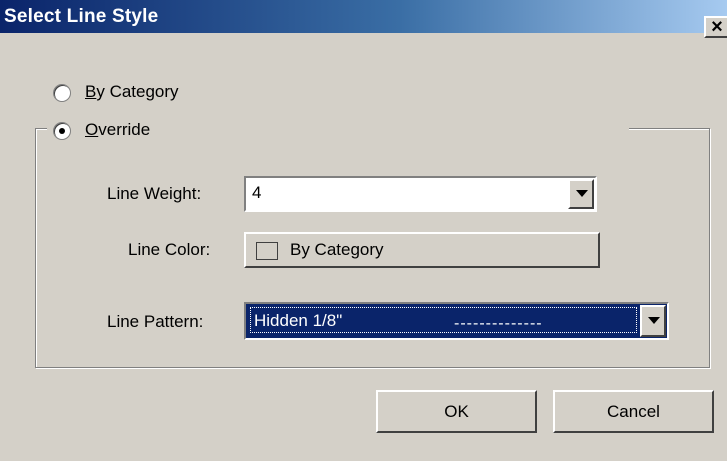 This screenshot has height=461, width=727. Describe the element at coordinates (155, 321) in the screenshot. I see `line-pattern-label: Line Pattern:` at that location.